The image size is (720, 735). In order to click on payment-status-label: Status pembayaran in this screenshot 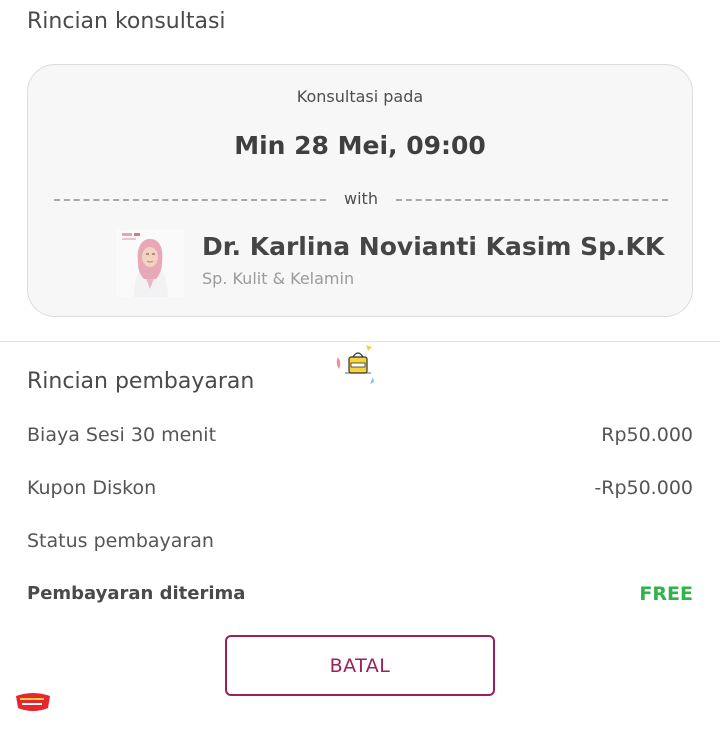, I will do `click(120, 541)`.